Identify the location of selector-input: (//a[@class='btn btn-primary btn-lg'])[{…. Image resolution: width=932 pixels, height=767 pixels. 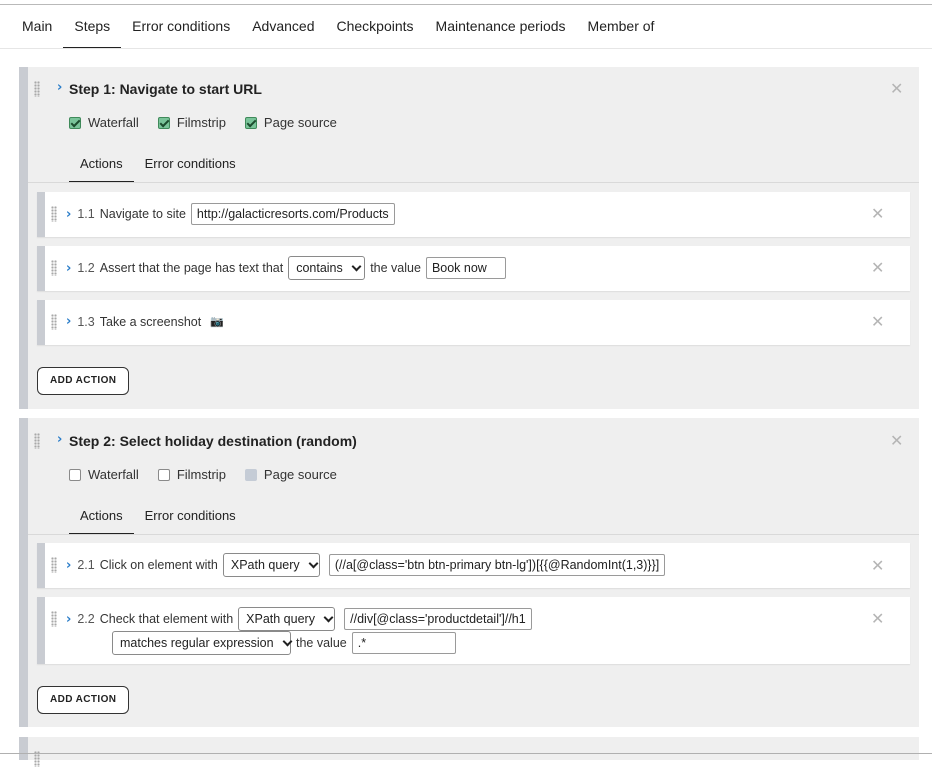
(497, 565).